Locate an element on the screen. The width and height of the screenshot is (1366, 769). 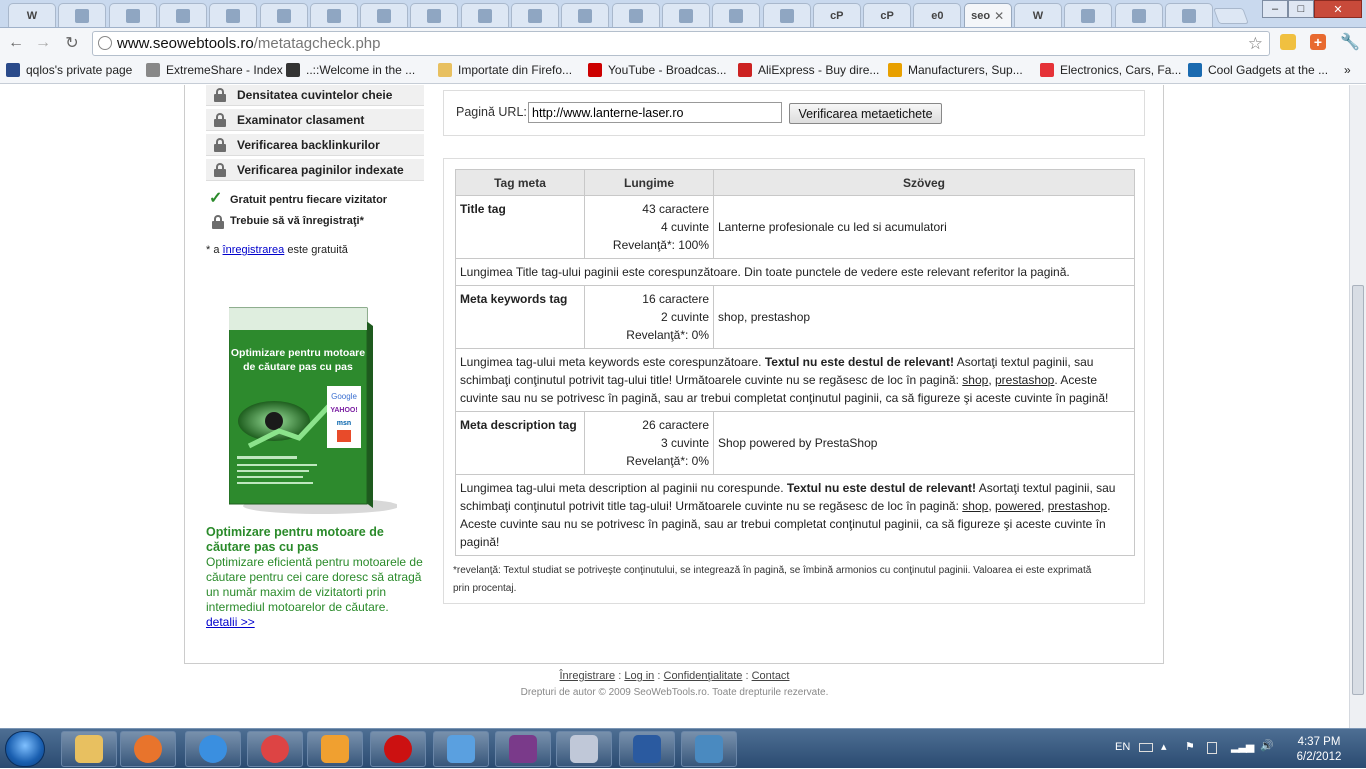
sidebar-item-indexed-pages: Verificarea paginilor indexate is located at coordinates (315, 170).